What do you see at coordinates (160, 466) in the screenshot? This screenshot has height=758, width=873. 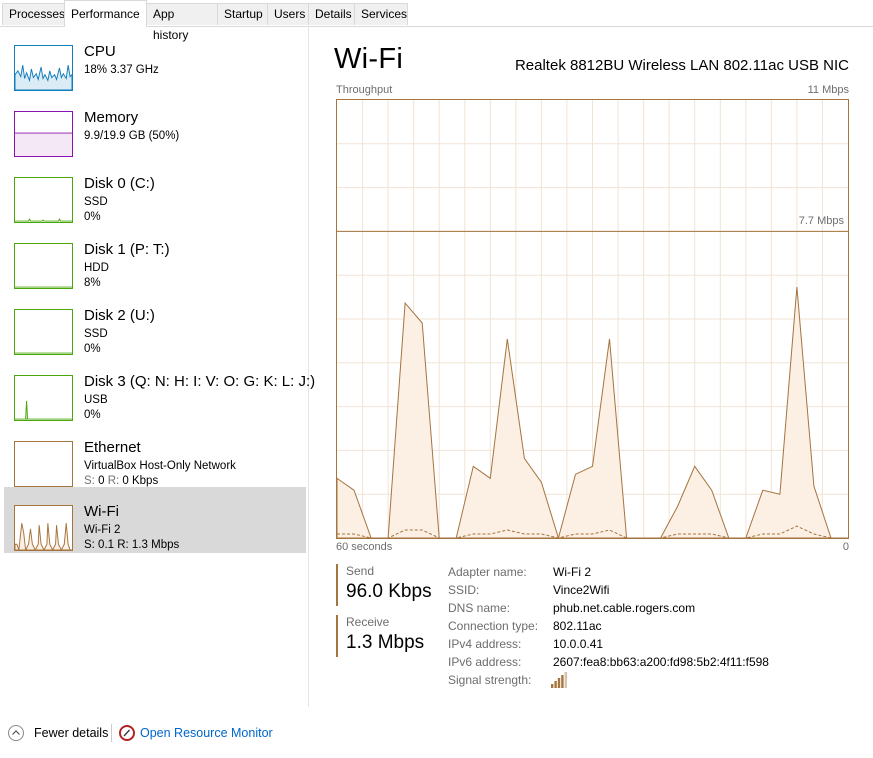 I see `sidebar-item-adapter: VirtualBox Host-Only Network` at bounding box center [160, 466].